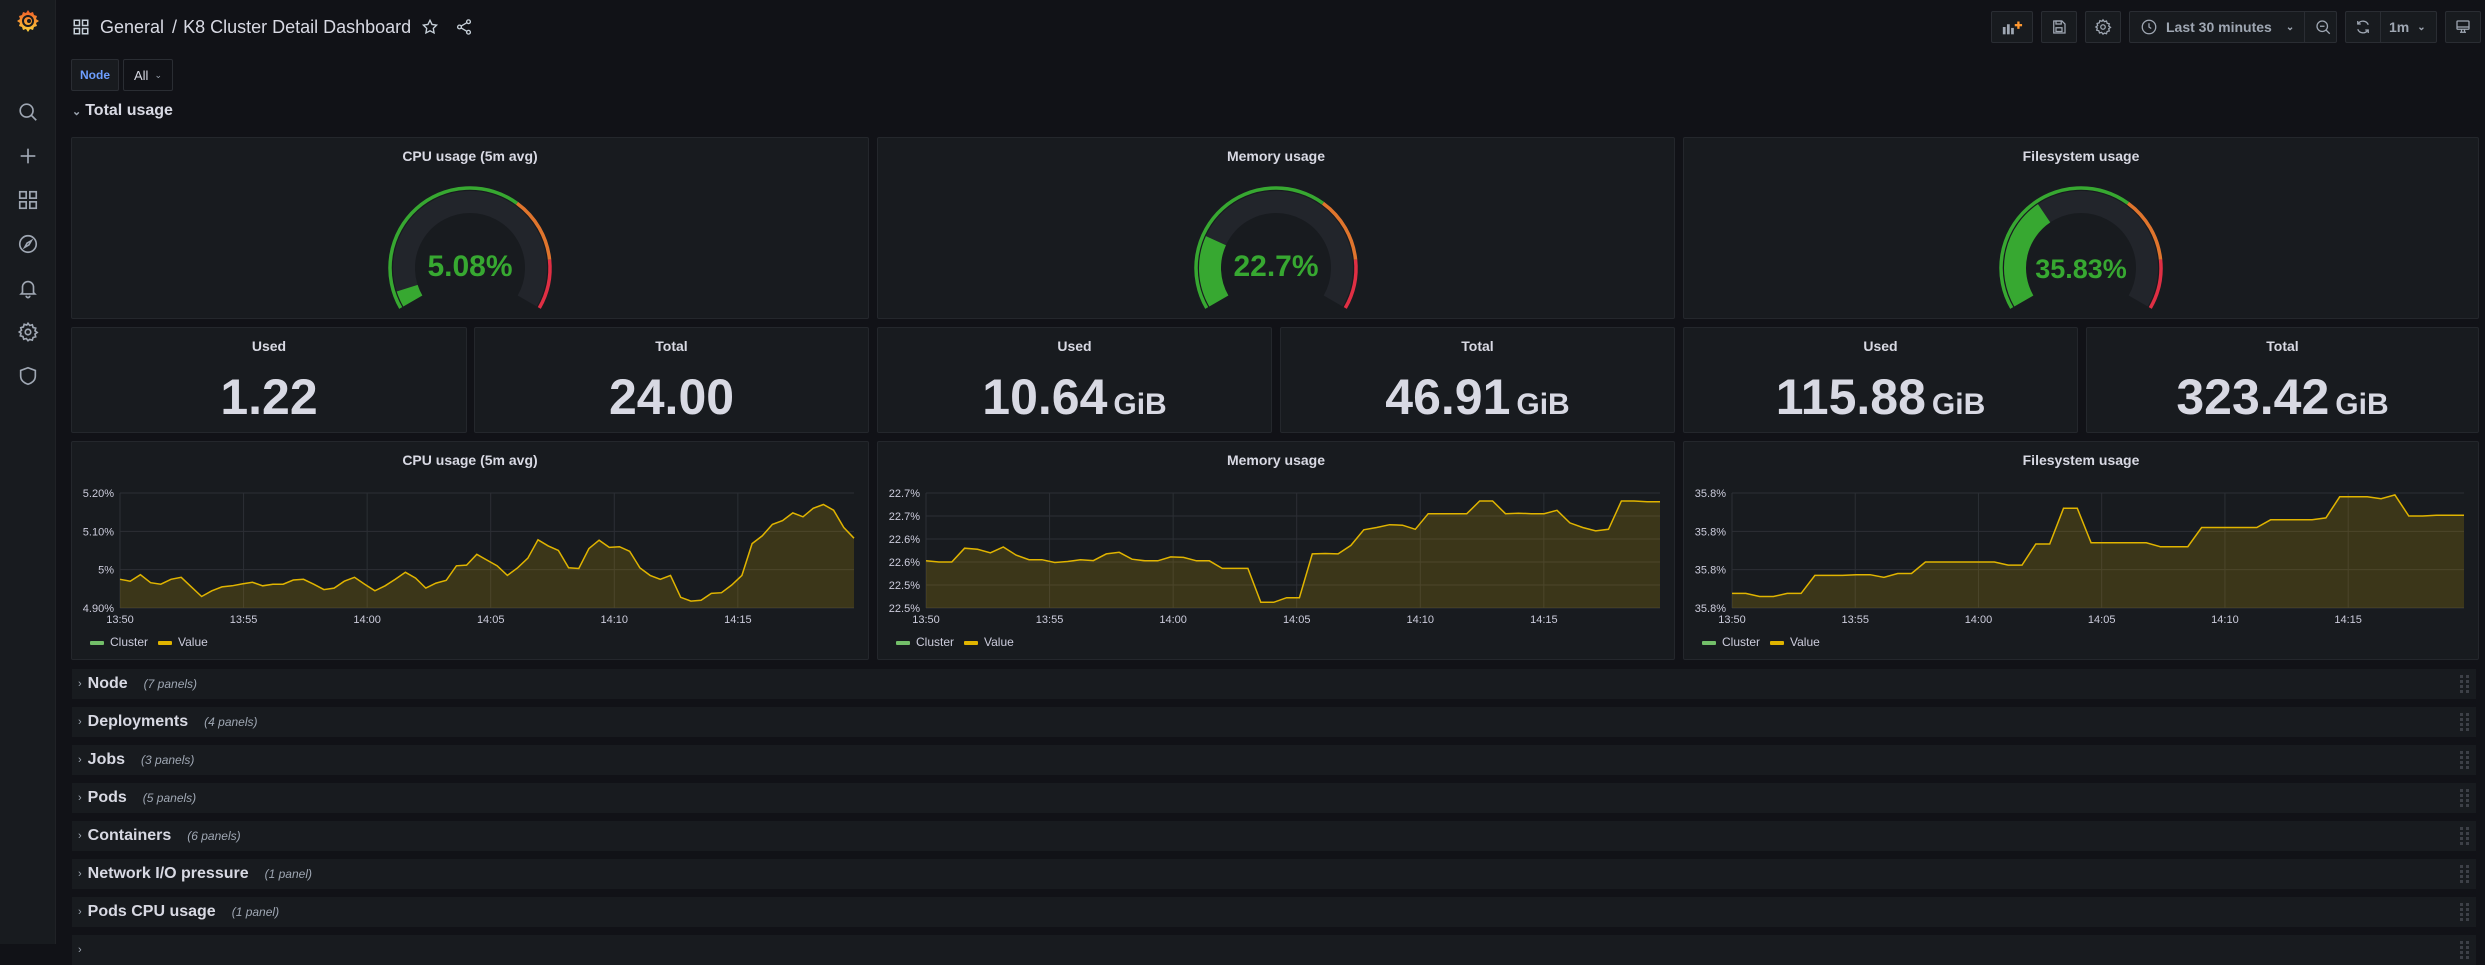  Describe the element at coordinates (999, 642) in the screenshot. I see `legend-label: Value` at that location.